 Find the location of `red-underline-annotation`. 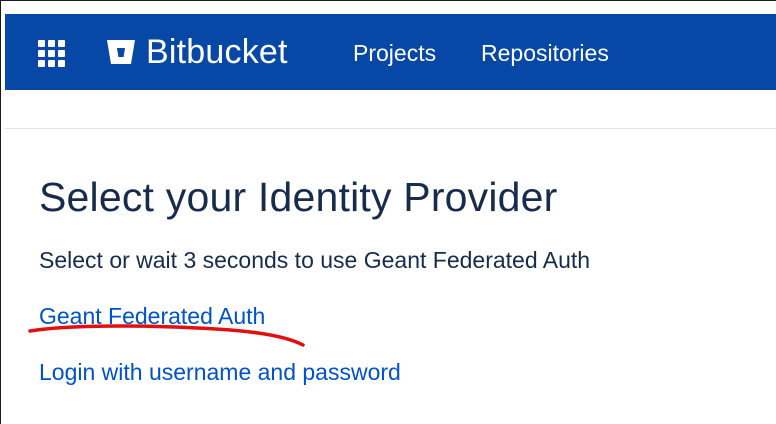

red-underline-annotation is located at coordinates (166, 335).